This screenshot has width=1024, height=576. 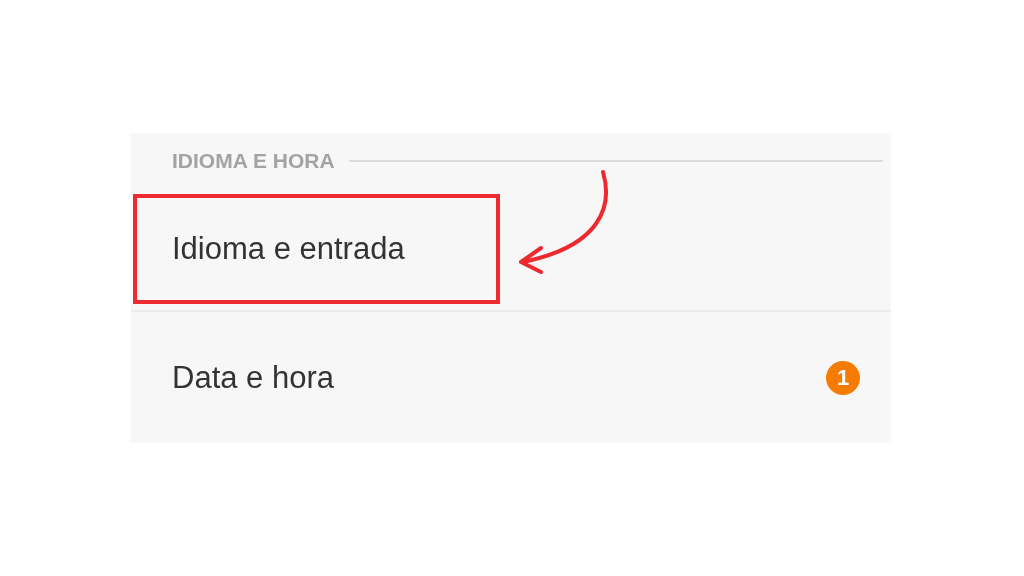 What do you see at coordinates (253, 160) in the screenshot?
I see `section-header: IDIOMA E HORA` at bounding box center [253, 160].